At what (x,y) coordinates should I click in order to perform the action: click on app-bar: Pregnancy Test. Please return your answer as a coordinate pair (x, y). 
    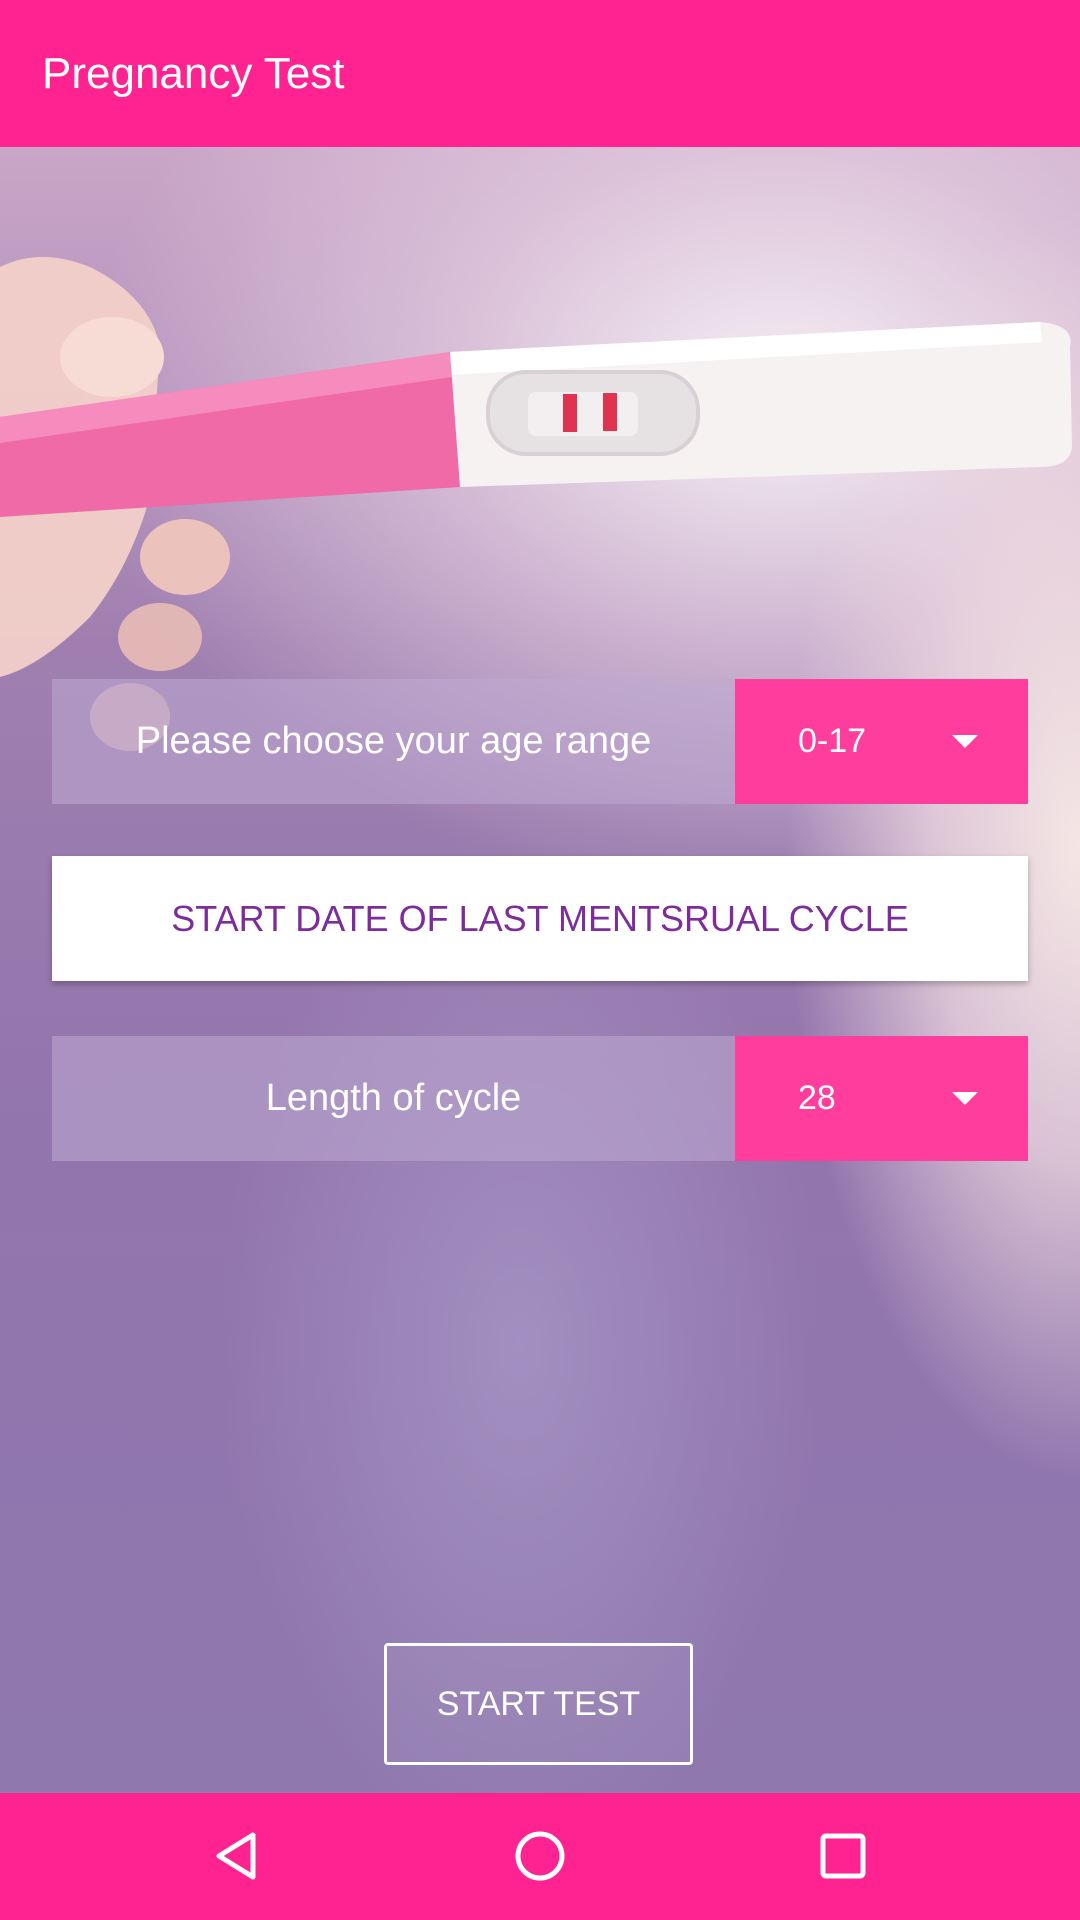
    Looking at the image, I should click on (540, 73).